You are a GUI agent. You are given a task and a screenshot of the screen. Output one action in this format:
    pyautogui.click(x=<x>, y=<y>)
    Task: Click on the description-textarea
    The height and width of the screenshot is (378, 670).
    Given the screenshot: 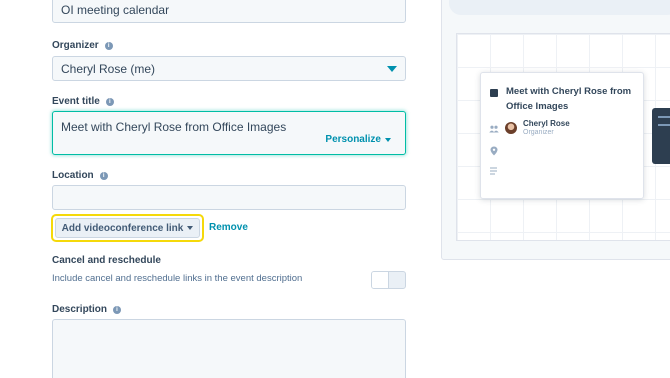 What is the action you would take?
    pyautogui.click(x=229, y=348)
    